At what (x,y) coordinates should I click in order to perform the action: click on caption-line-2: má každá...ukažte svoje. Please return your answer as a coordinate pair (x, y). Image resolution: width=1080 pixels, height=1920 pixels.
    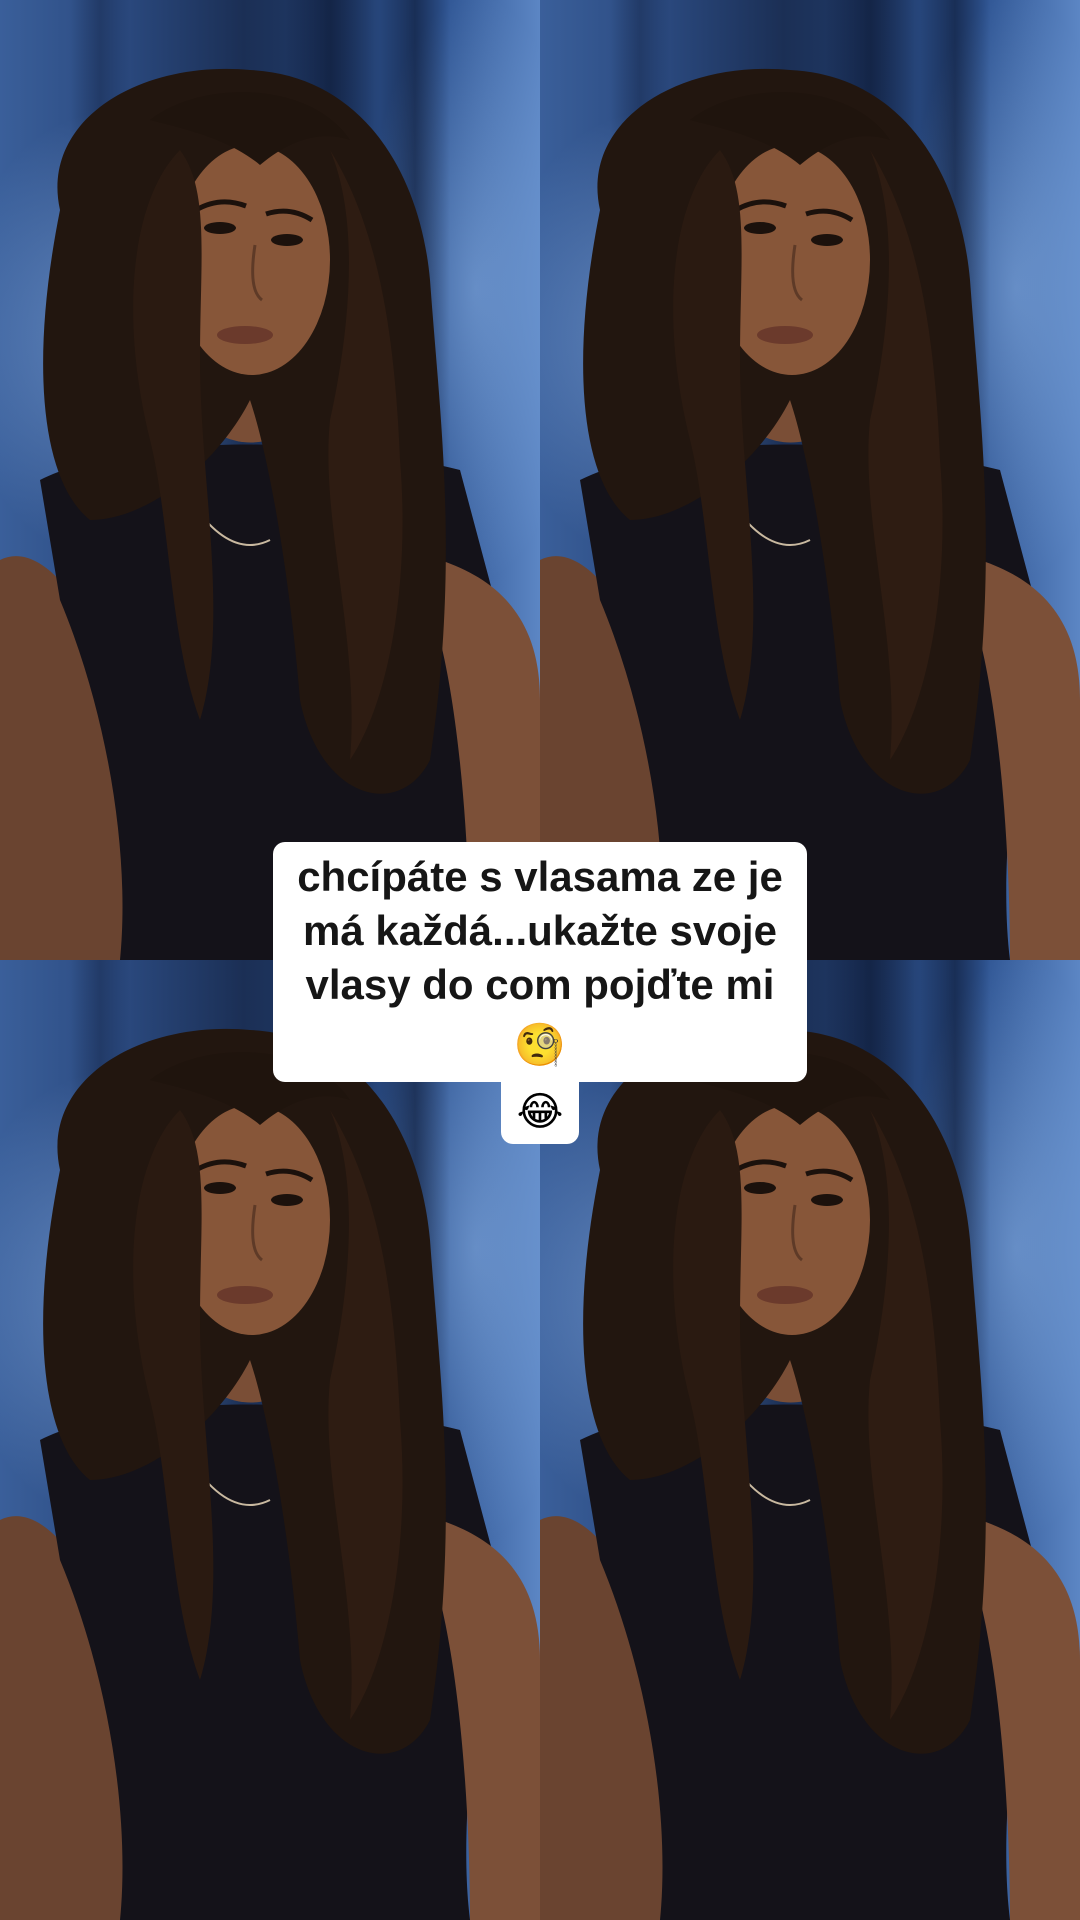
    Looking at the image, I should click on (540, 930).